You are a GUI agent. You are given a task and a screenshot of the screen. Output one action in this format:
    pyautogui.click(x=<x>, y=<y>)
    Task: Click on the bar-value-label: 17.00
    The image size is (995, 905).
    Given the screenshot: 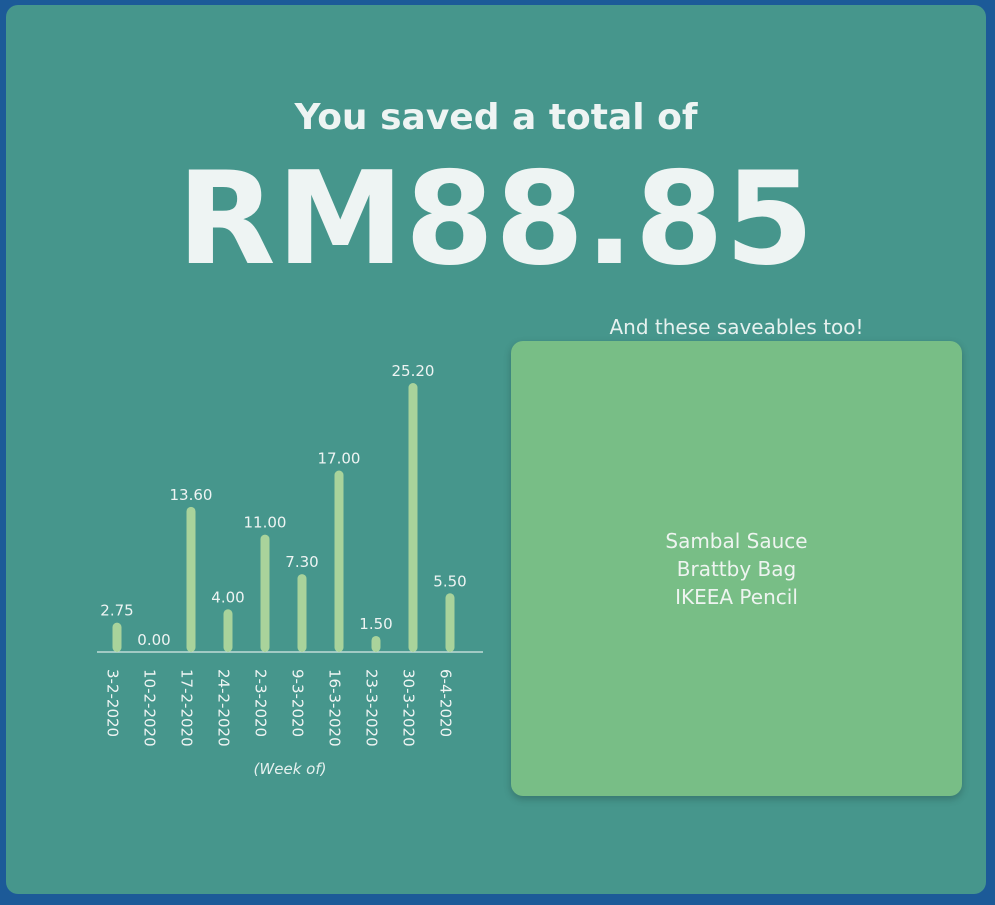 What is the action you would take?
    pyautogui.click(x=339, y=459)
    